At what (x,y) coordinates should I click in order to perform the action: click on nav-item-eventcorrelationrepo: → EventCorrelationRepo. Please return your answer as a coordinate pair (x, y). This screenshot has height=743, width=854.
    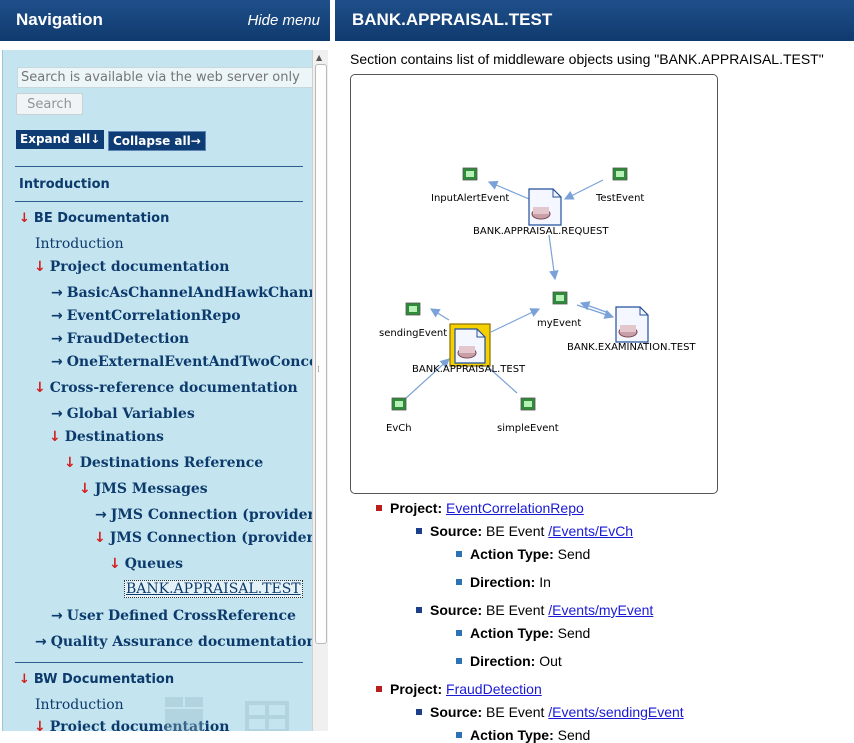
    Looking at the image, I should click on (146, 316).